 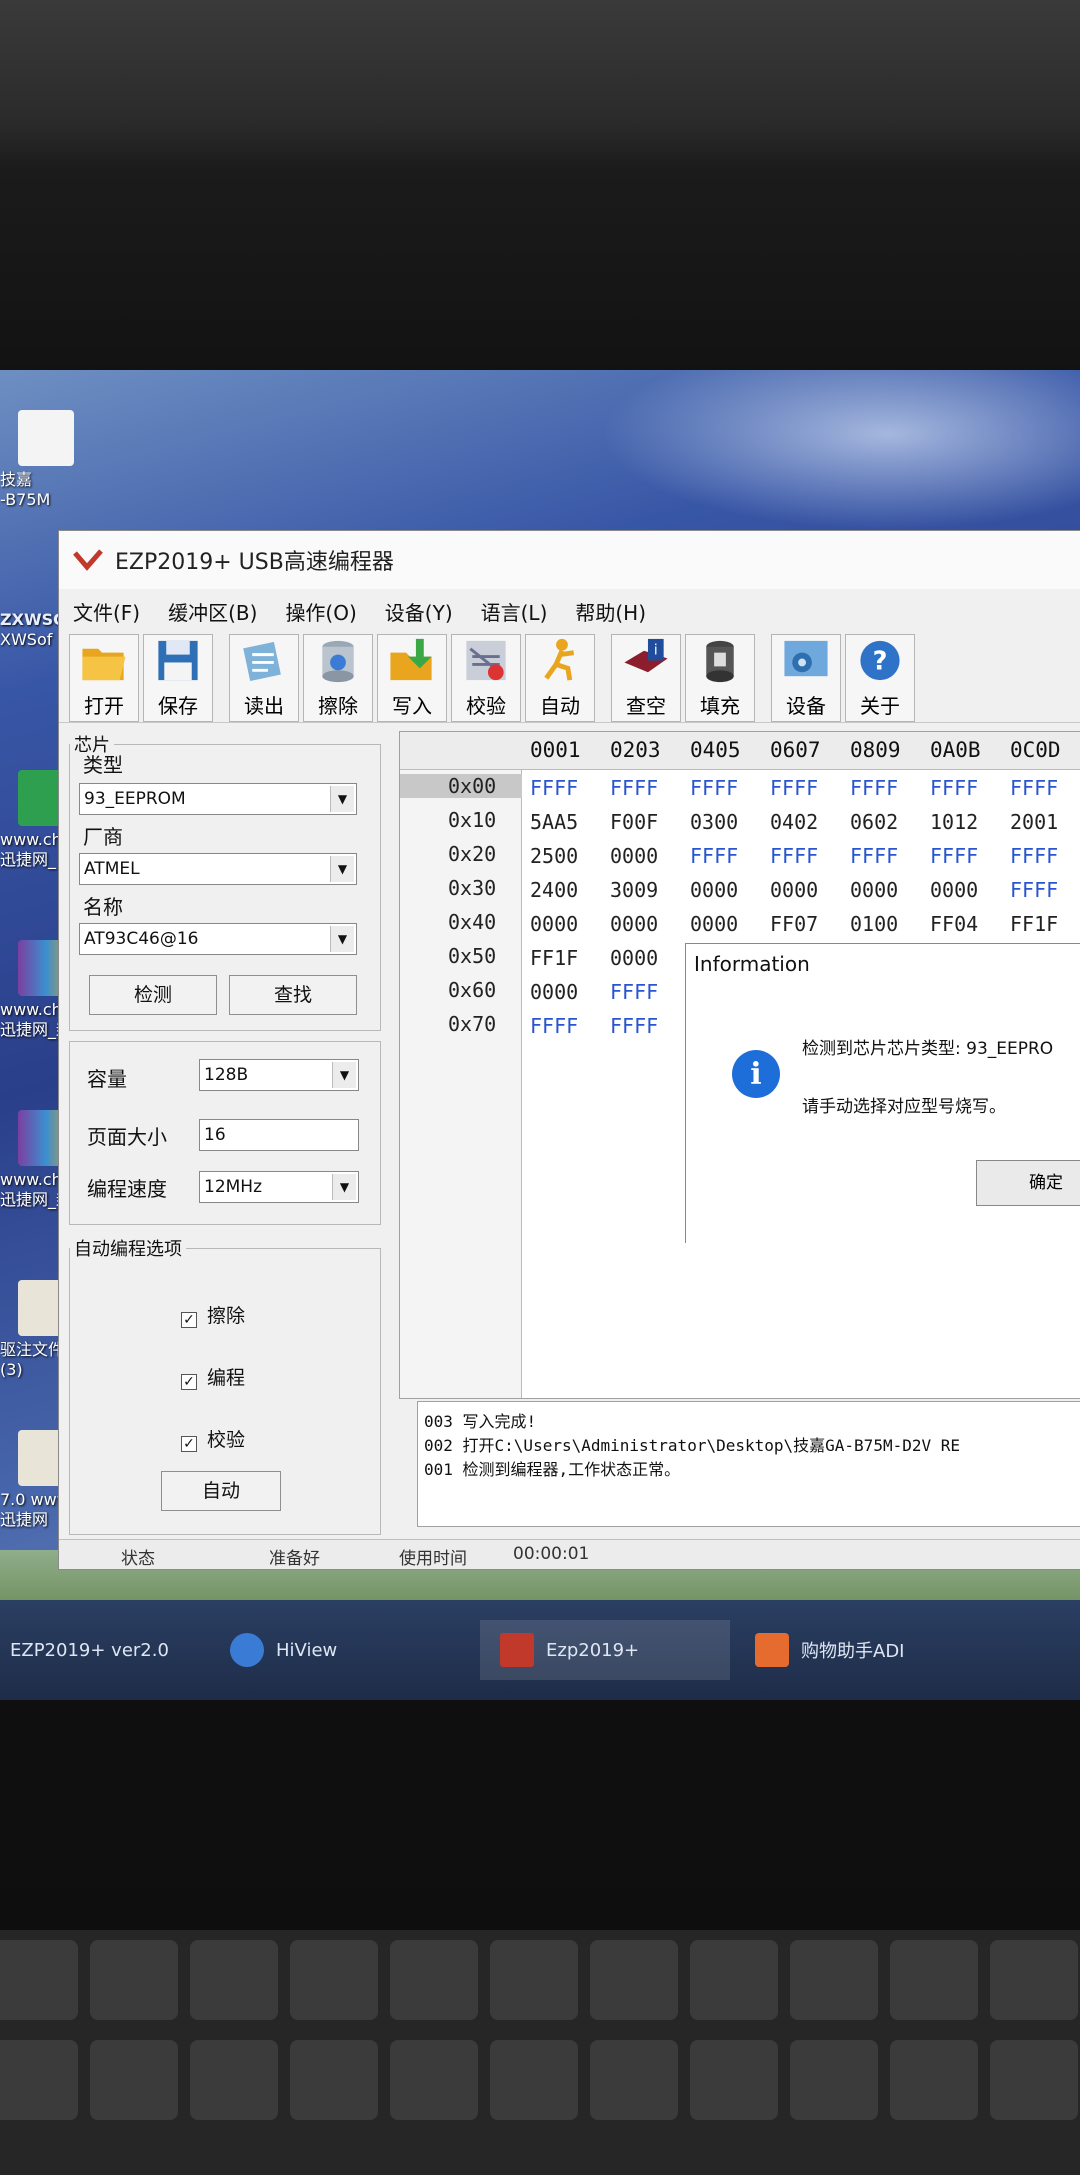 I want to click on hex-row-address: 0x00, so click(x=461, y=786).